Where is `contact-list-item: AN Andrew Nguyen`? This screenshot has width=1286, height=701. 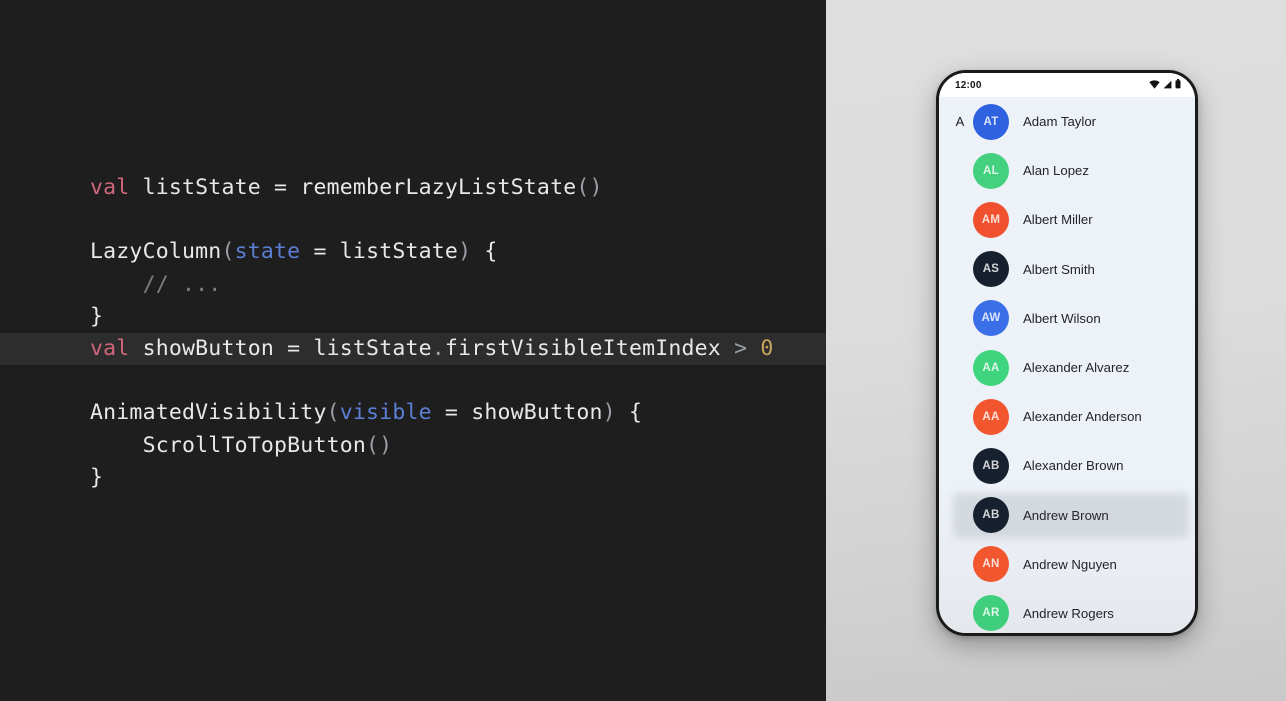 contact-list-item: AN Andrew Nguyen is located at coordinates (1067, 564).